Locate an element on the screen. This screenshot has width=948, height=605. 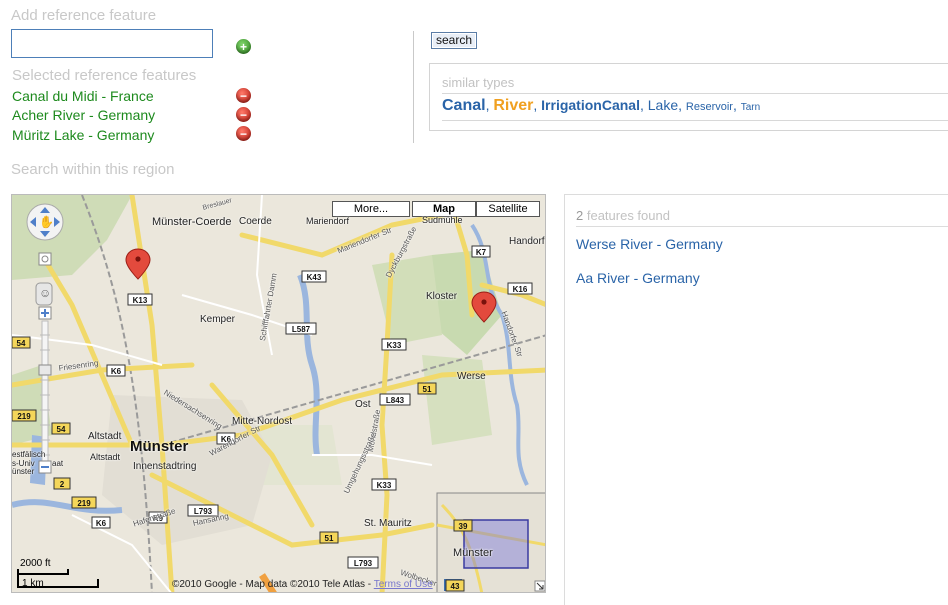
street-view-pegman: ☺ is located at coordinates (44, 294).